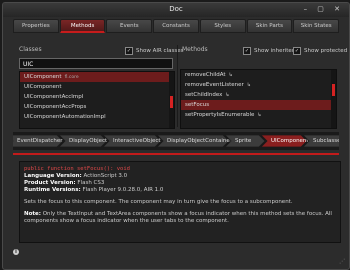  Describe the element at coordinates (323, 141) in the screenshot. I see `breadcrumb-item: Subclasses` at that location.